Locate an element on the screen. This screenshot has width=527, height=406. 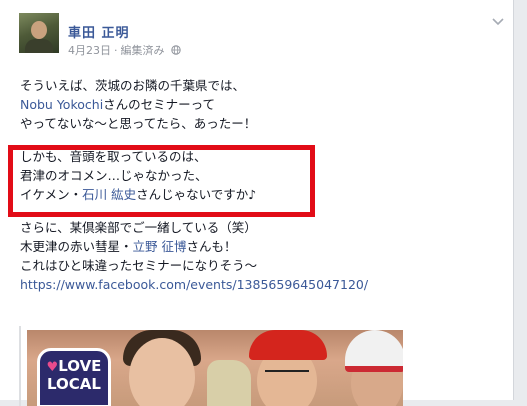
post-date: 4月23日 is located at coordinates (89, 50).